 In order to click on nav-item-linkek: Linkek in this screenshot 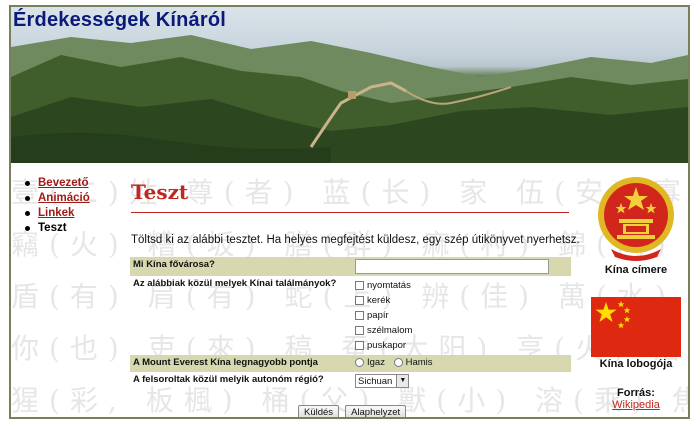, I will do `click(57, 213)`.